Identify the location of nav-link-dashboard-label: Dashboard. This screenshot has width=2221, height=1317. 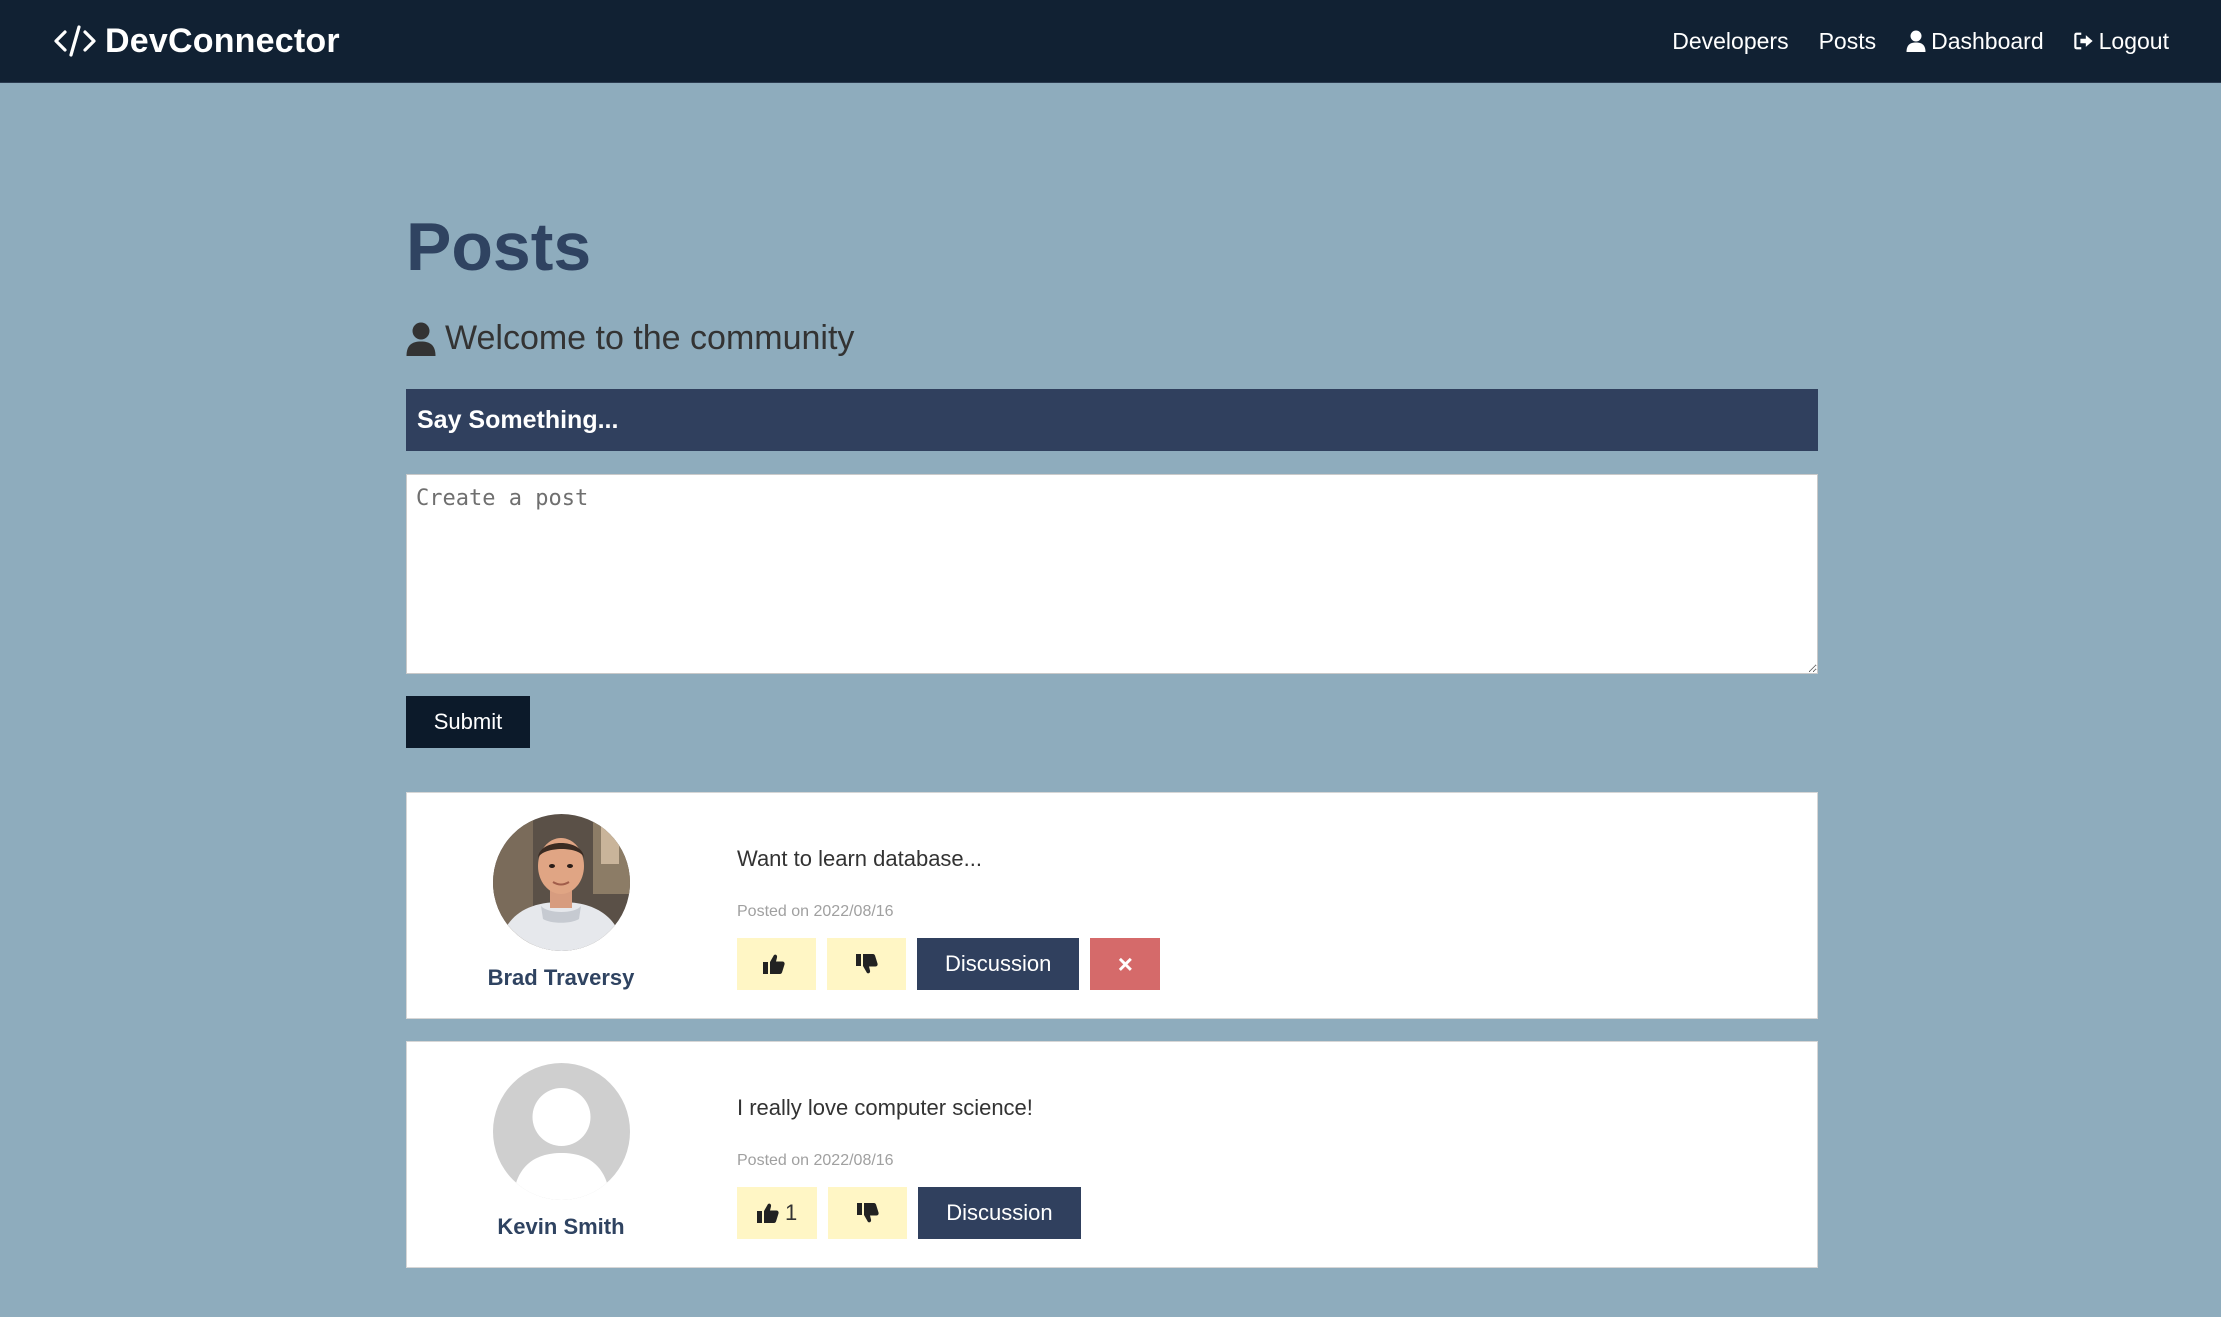
(1987, 40).